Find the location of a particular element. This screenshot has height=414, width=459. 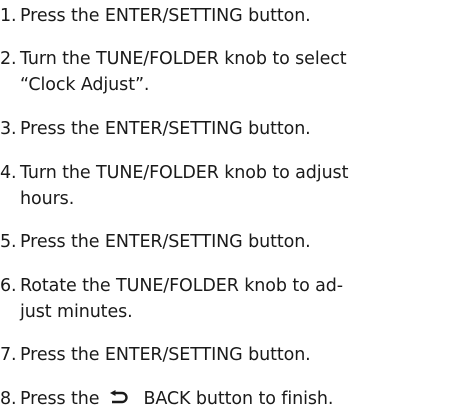

step-number: 6. is located at coordinates (8, 286).